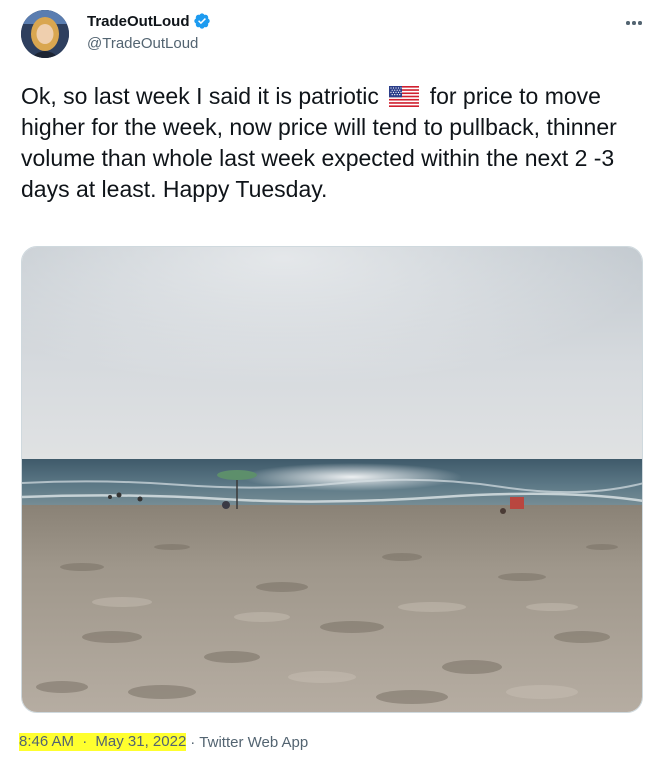 The width and height of the screenshot is (661, 764). What do you see at coordinates (138, 21) in the screenshot?
I see `display-name: TradeOutLoud` at bounding box center [138, 21].